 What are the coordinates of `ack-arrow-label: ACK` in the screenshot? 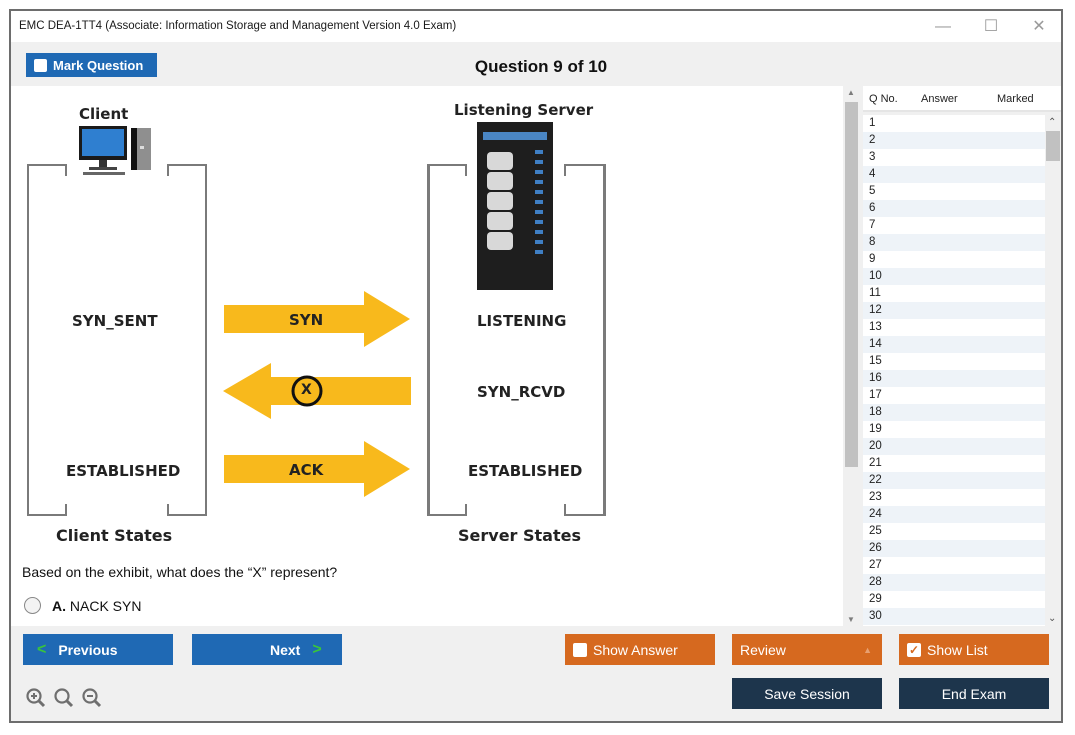 It's located at (306, 470).